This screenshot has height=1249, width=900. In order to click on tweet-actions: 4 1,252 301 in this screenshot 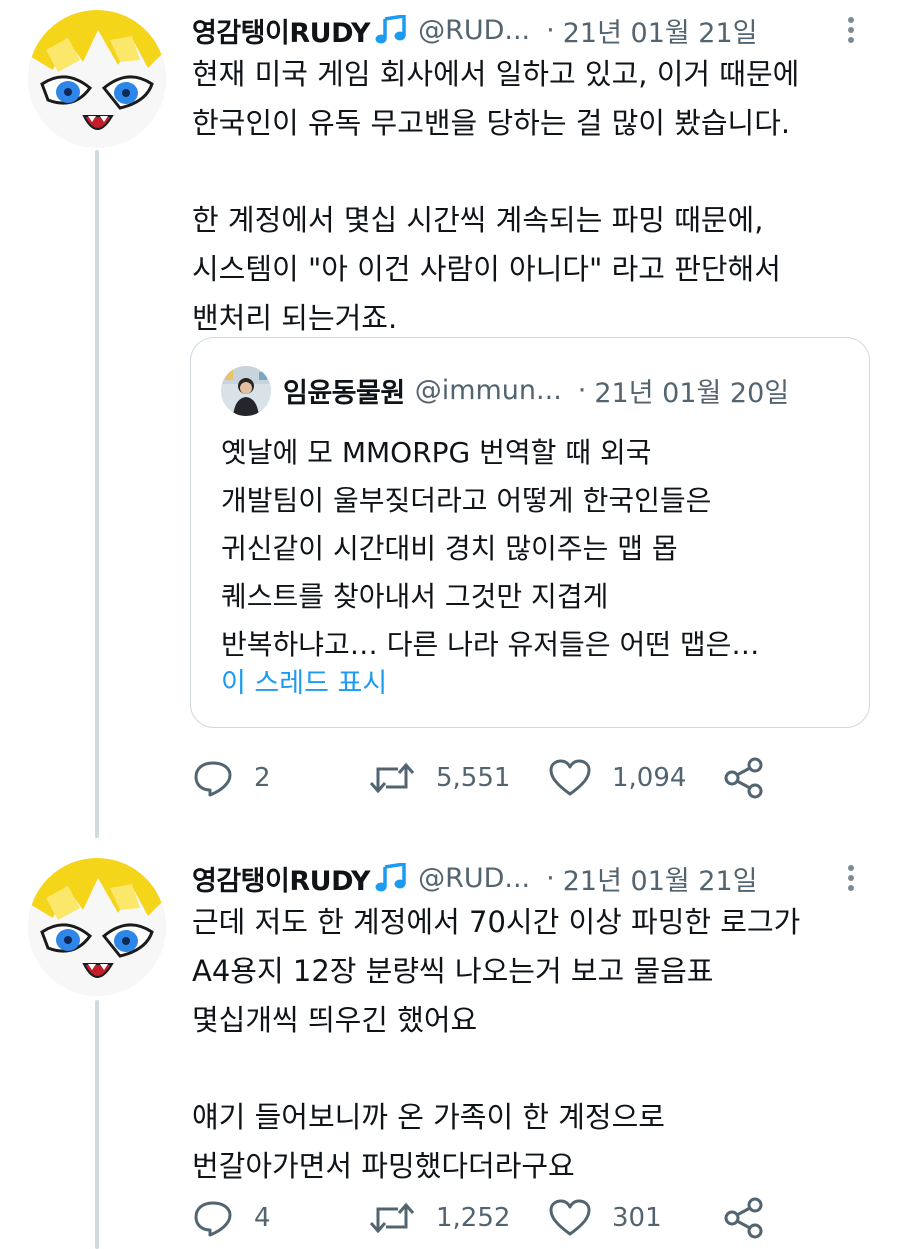, I will do `click(532, 1218)`.